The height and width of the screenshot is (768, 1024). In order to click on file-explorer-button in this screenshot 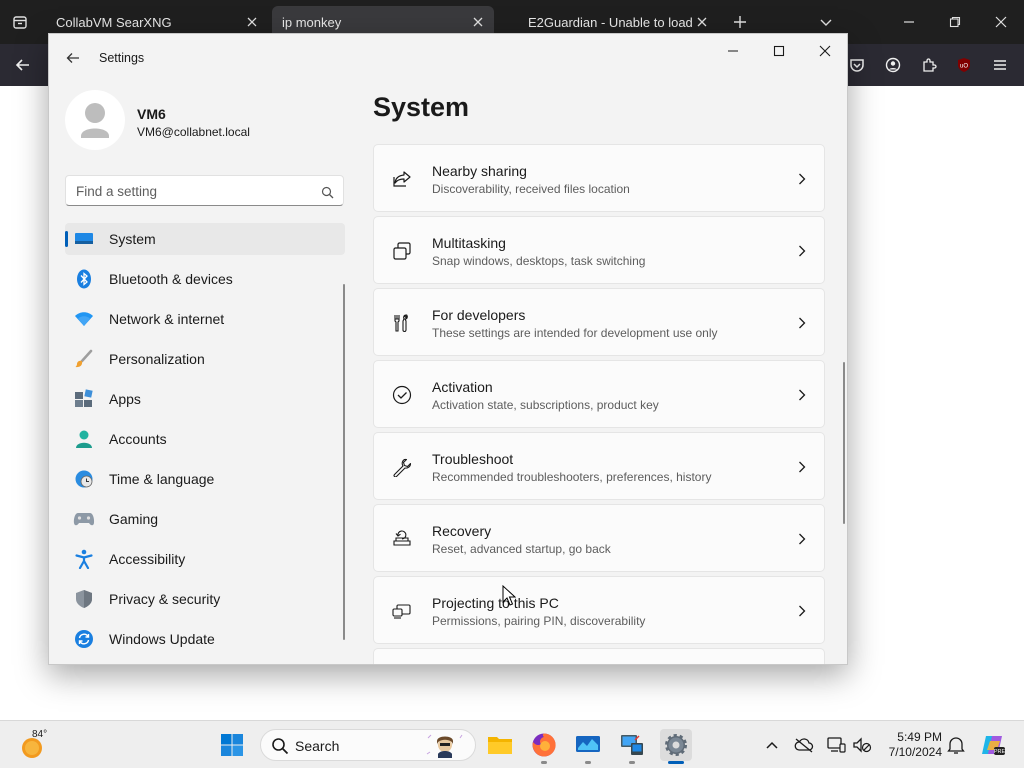, I will do `click(500, 745)`.